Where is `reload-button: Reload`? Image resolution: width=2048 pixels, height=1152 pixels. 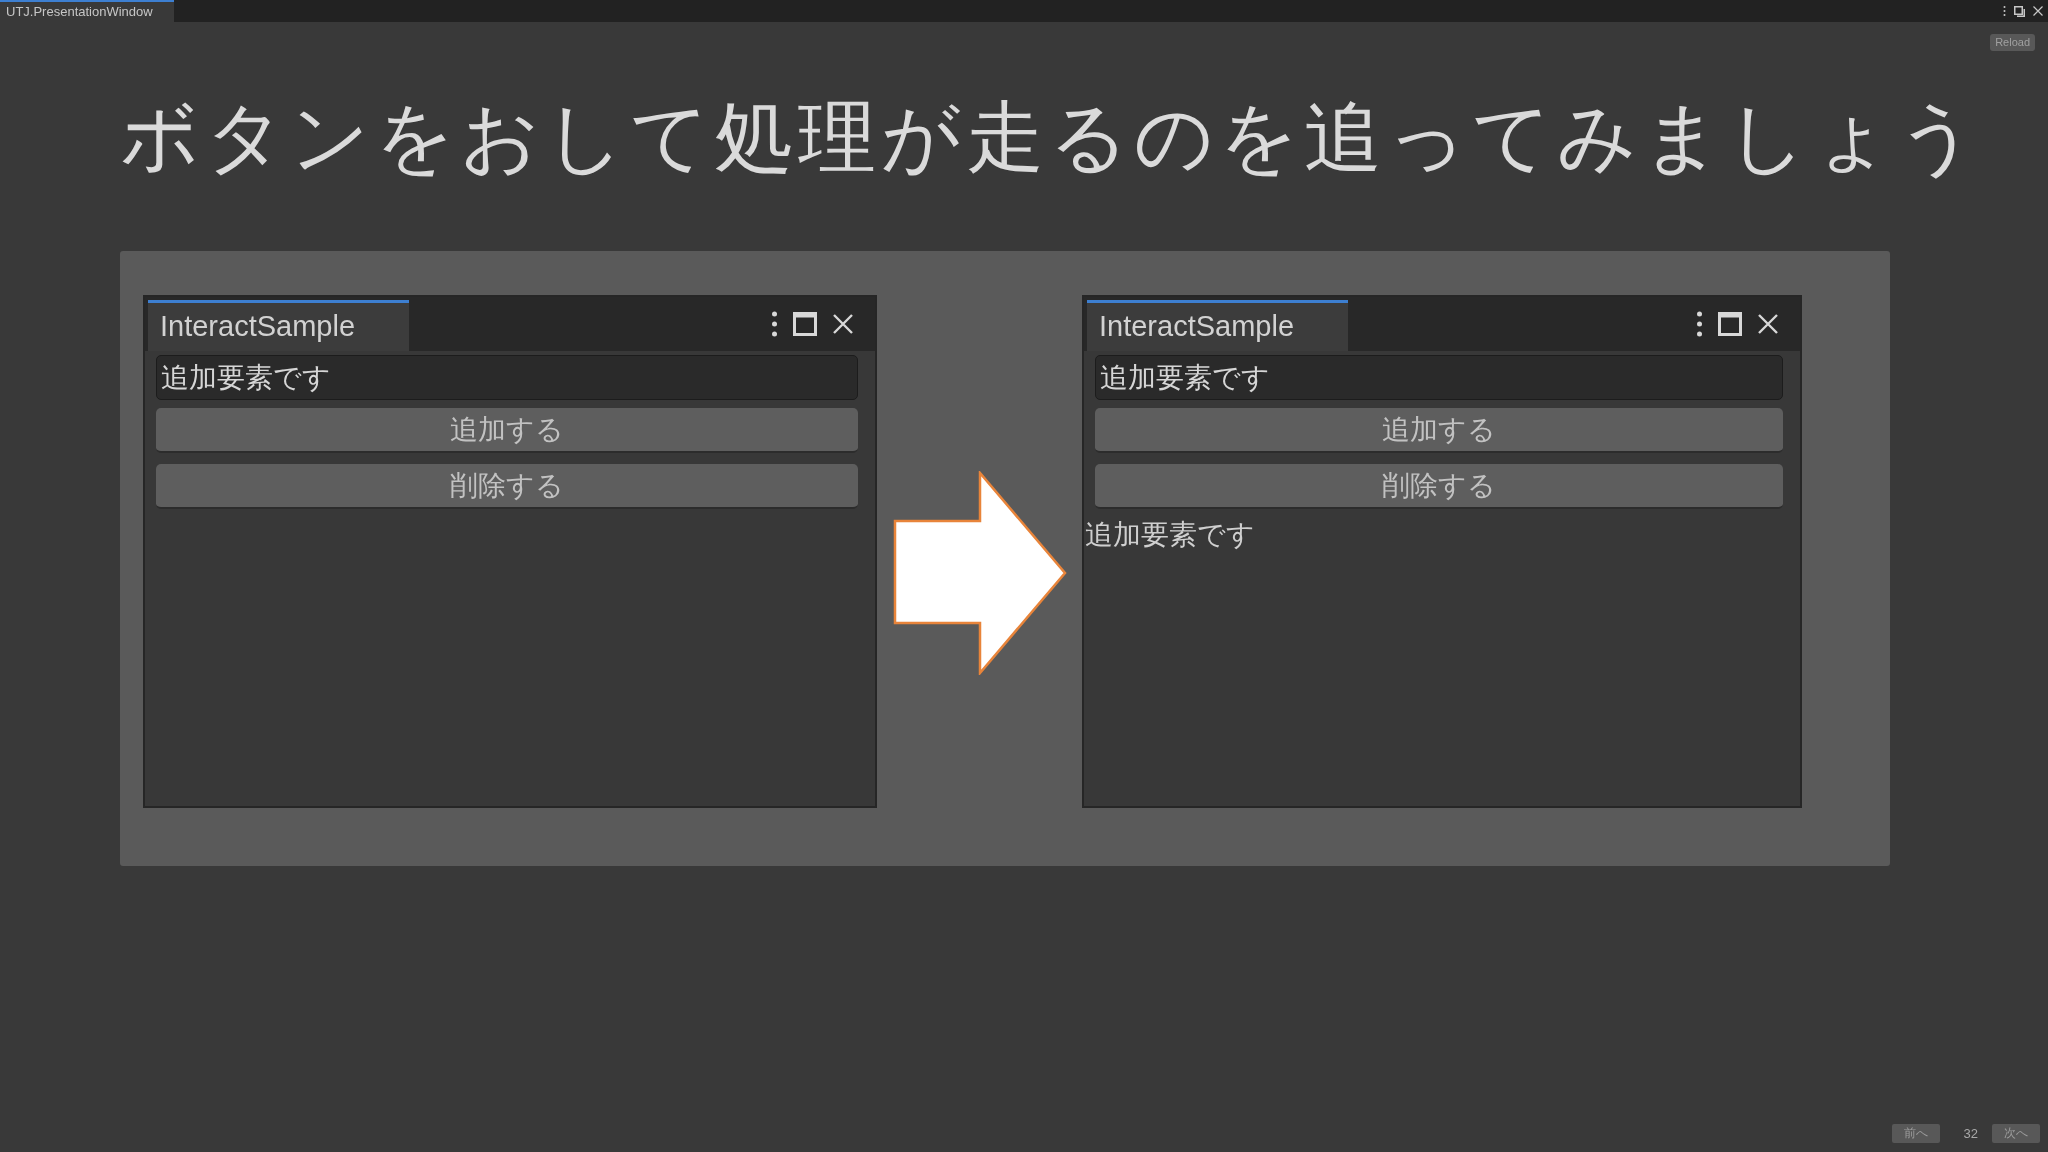 reload-button: Reload is located at coordinates (2012, 42).